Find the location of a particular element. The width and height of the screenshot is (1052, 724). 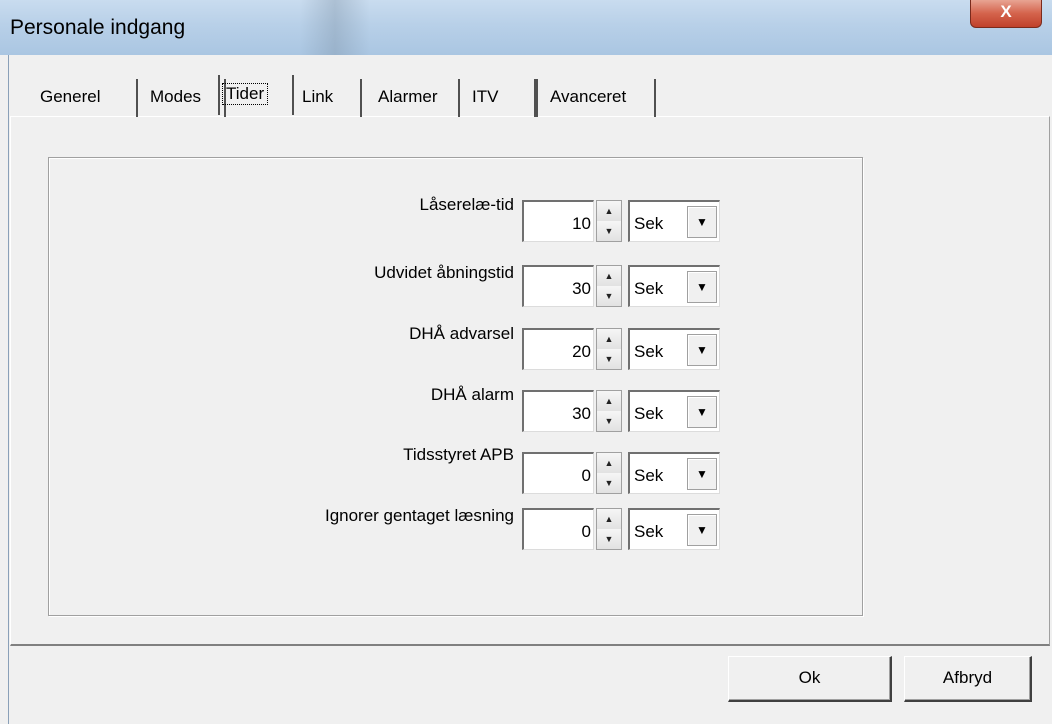

tab-link: Link is located at coordinates (328, 98).